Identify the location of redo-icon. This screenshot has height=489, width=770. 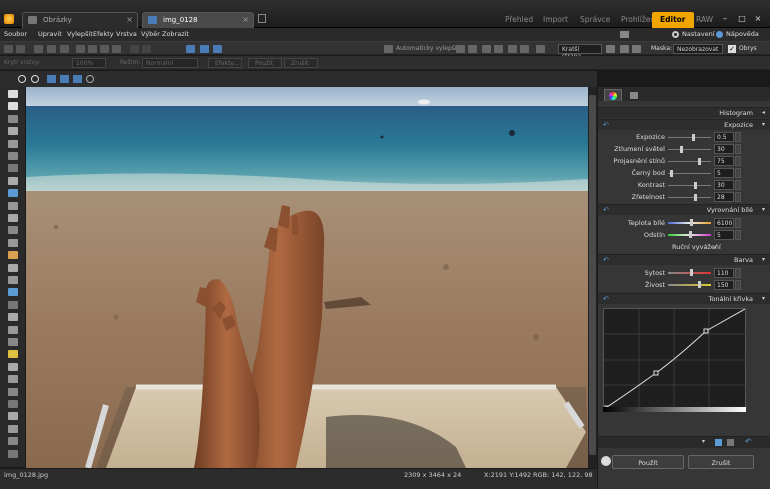
(20, 49).